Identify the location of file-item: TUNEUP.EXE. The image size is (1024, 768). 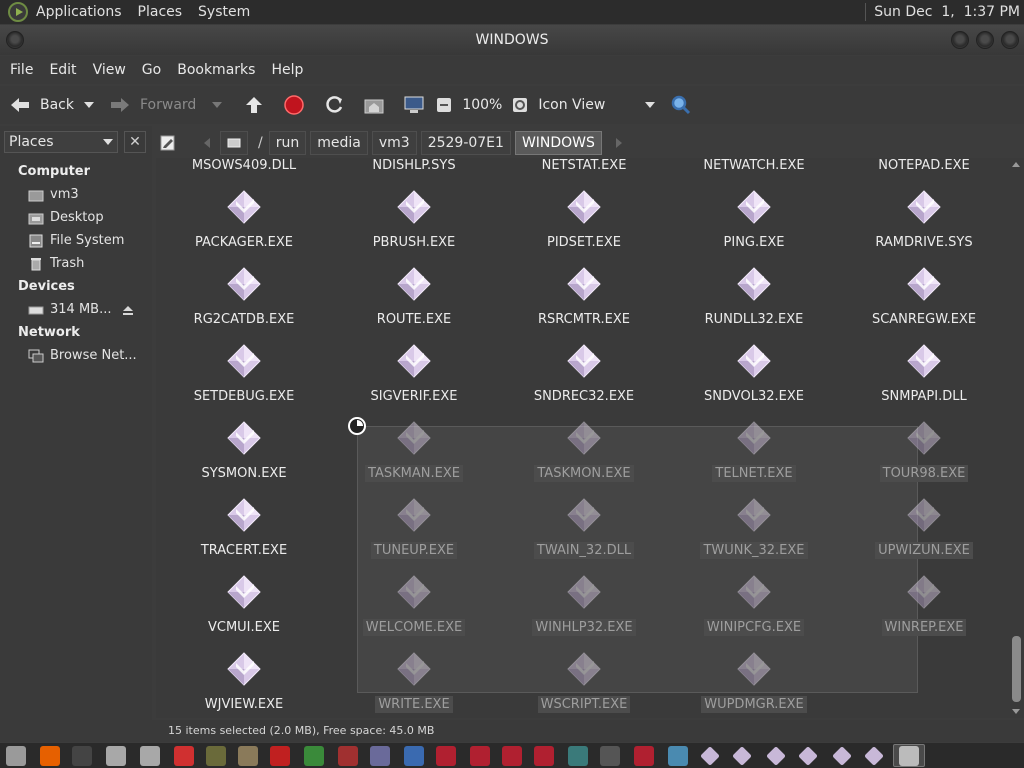
(414, 515).